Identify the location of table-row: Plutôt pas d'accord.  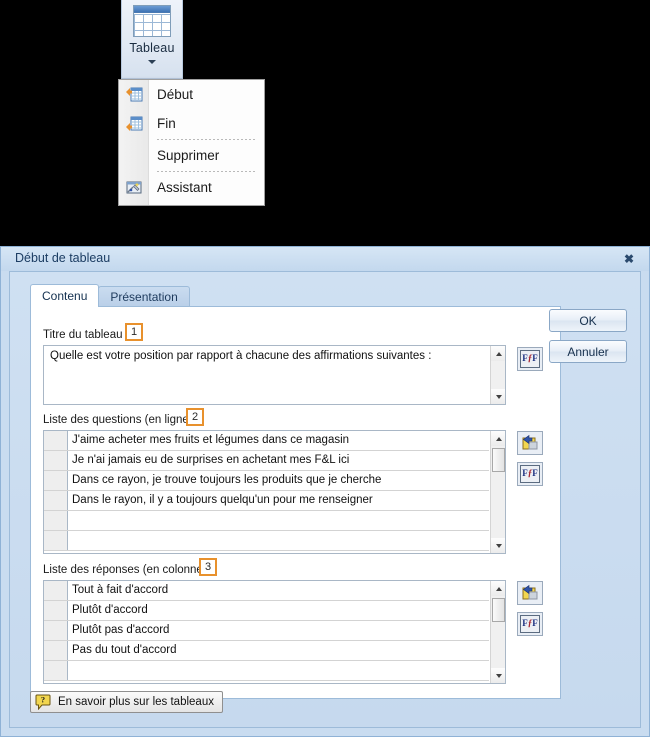
(266, 631).